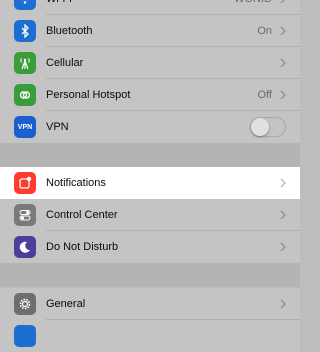 The image size is (320, 352). Describe the element at coordinates (150, 95) in the screenshot. I see `settings-row-personal-hotspot: Personal Hotspot Off` at that location.